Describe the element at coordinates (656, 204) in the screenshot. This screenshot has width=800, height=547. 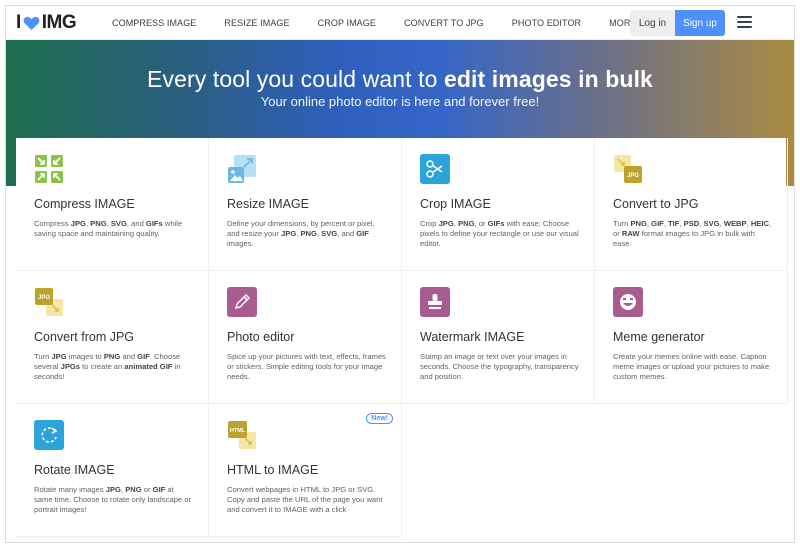
I see `tool-title: Convert to JPG` at that location.